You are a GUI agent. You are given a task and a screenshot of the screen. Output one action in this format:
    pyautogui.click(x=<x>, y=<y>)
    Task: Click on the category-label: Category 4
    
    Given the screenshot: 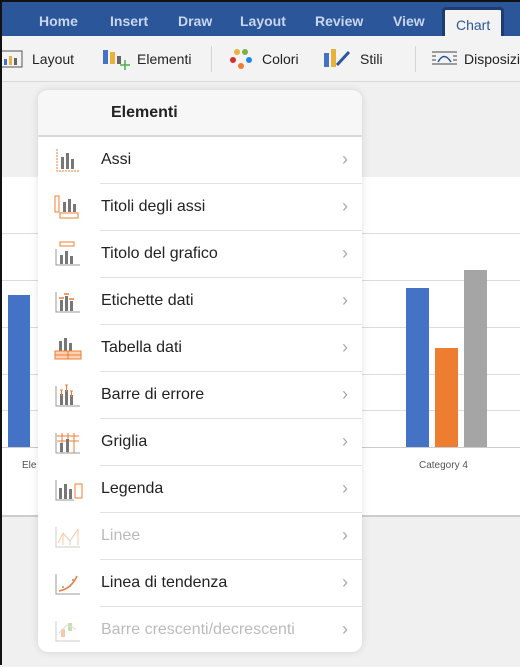 What is the action you would take?
    pyautogui.click(x=443, y=465)
    